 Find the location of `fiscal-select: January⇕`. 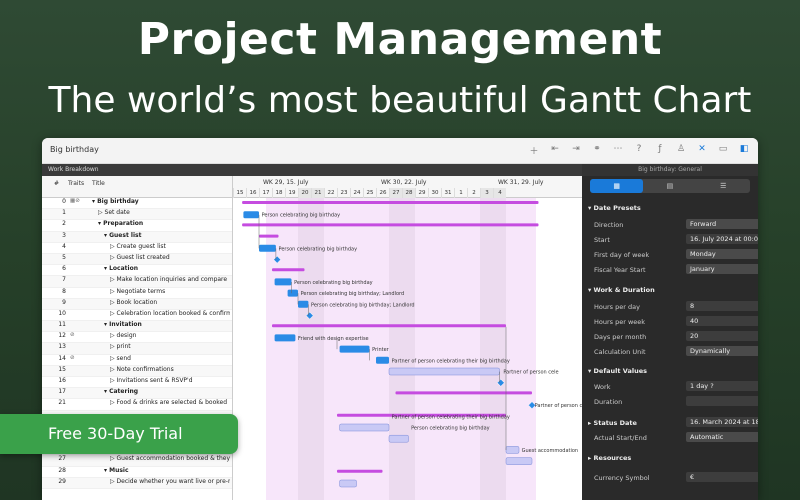

fiscal-select: January⇕ is located at coordinates (722, 269).